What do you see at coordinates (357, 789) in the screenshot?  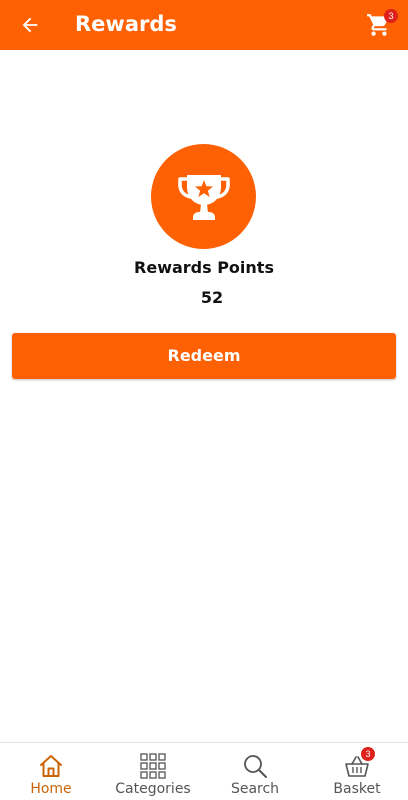 I see `nav-basket-label: Basket` at bounding box center [357, 789].